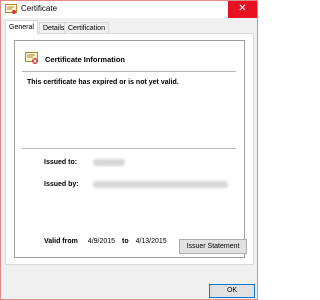 This screenshot has height=300, width=320. What do you see at coordinates (61, 162) in the screenshot?
I see `issued-to-label: Issued to:` at bounding box center [61, 162].